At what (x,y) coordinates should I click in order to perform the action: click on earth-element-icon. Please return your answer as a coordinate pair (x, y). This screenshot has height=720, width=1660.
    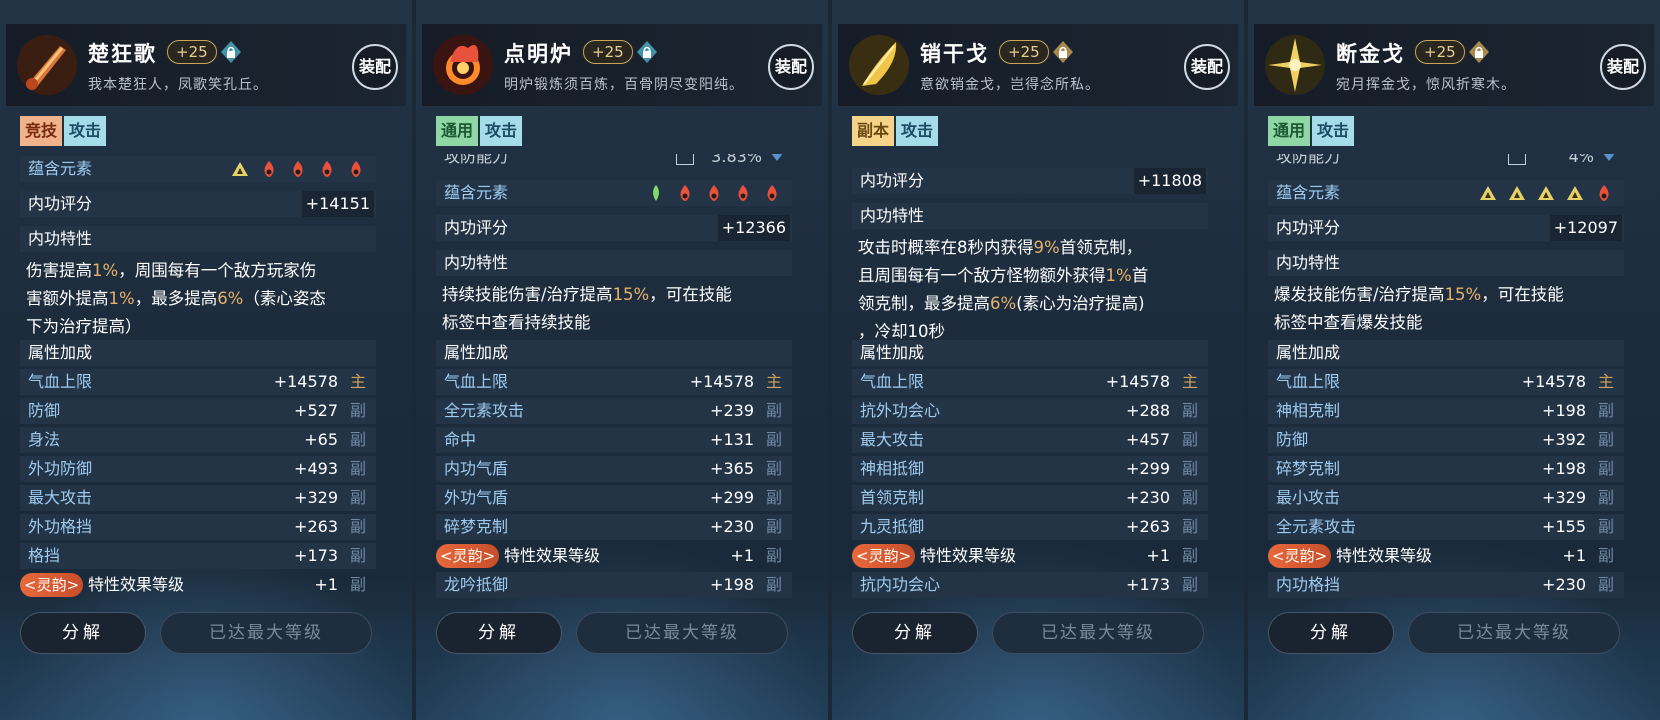
    Looking at the image, I should click on (1488, 197).